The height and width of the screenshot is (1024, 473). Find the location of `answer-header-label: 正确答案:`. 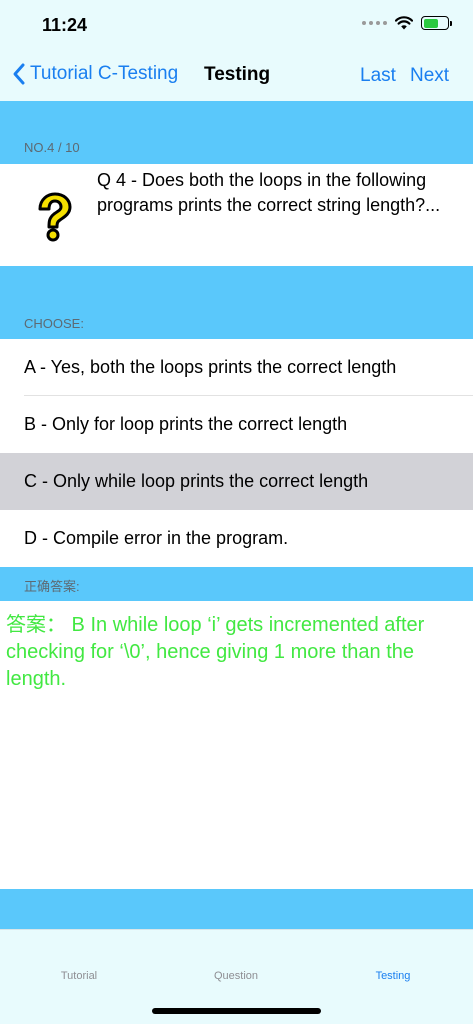

answer-header-label: 正确答案: is located at coordinates (52, 586).